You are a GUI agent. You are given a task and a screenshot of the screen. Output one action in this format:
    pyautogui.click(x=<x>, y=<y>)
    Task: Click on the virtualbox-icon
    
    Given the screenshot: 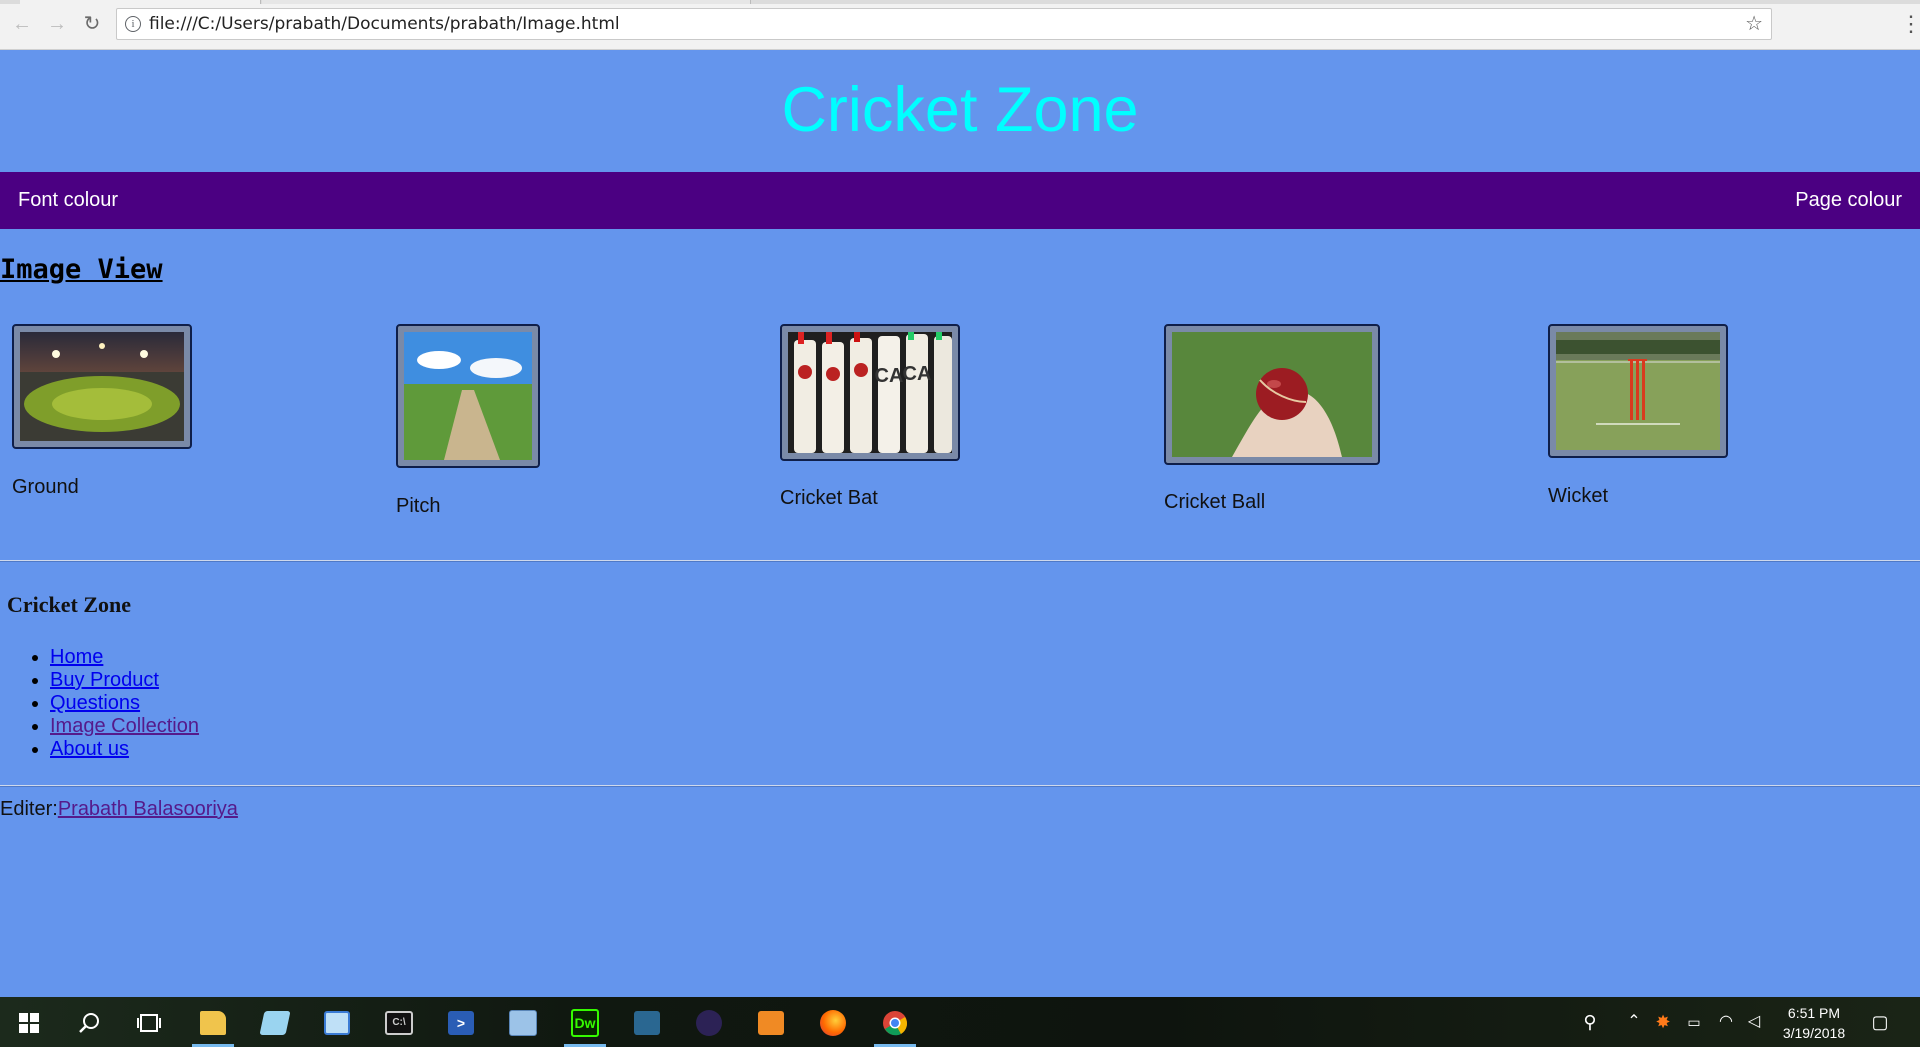 What is the action you would take?
    pyautogui.click(x=523, y=1022)
    